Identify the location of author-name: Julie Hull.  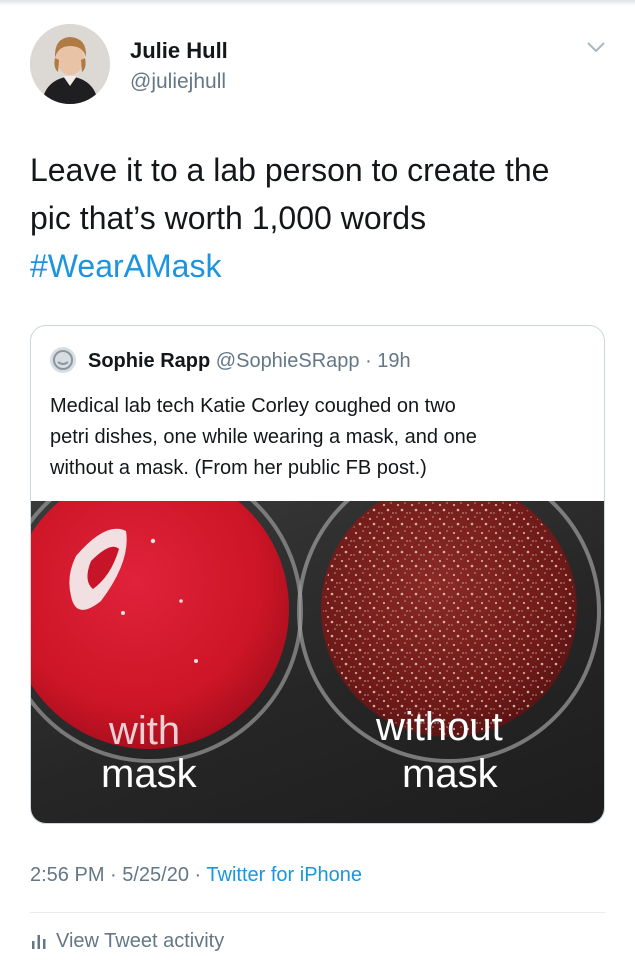
(179, 51).